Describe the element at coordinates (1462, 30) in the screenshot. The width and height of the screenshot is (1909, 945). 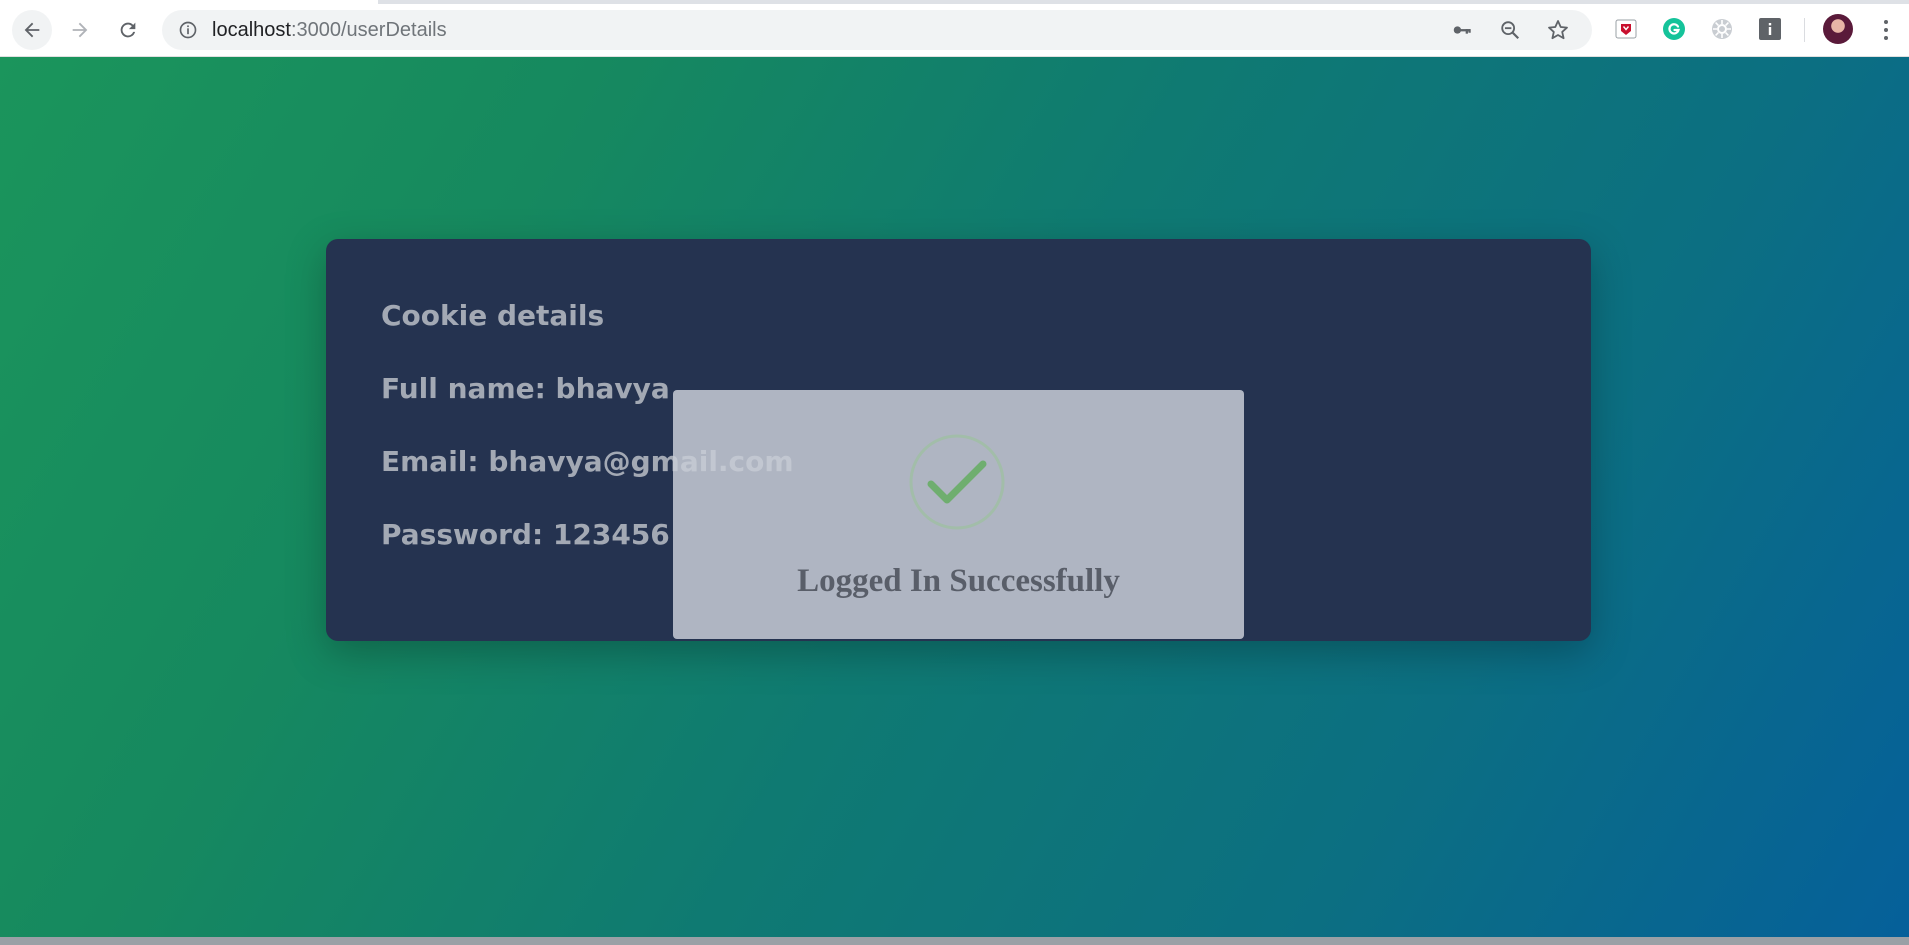
I see `key-icon` at that location.